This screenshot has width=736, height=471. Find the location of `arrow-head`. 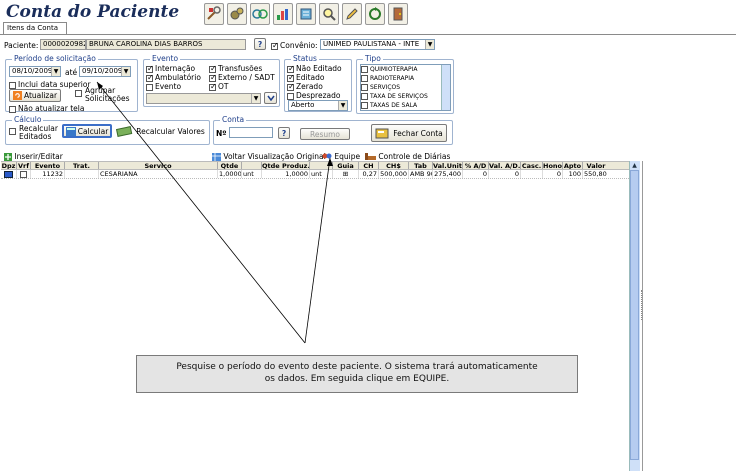

arrow-head is located at coordinates (330, 162).